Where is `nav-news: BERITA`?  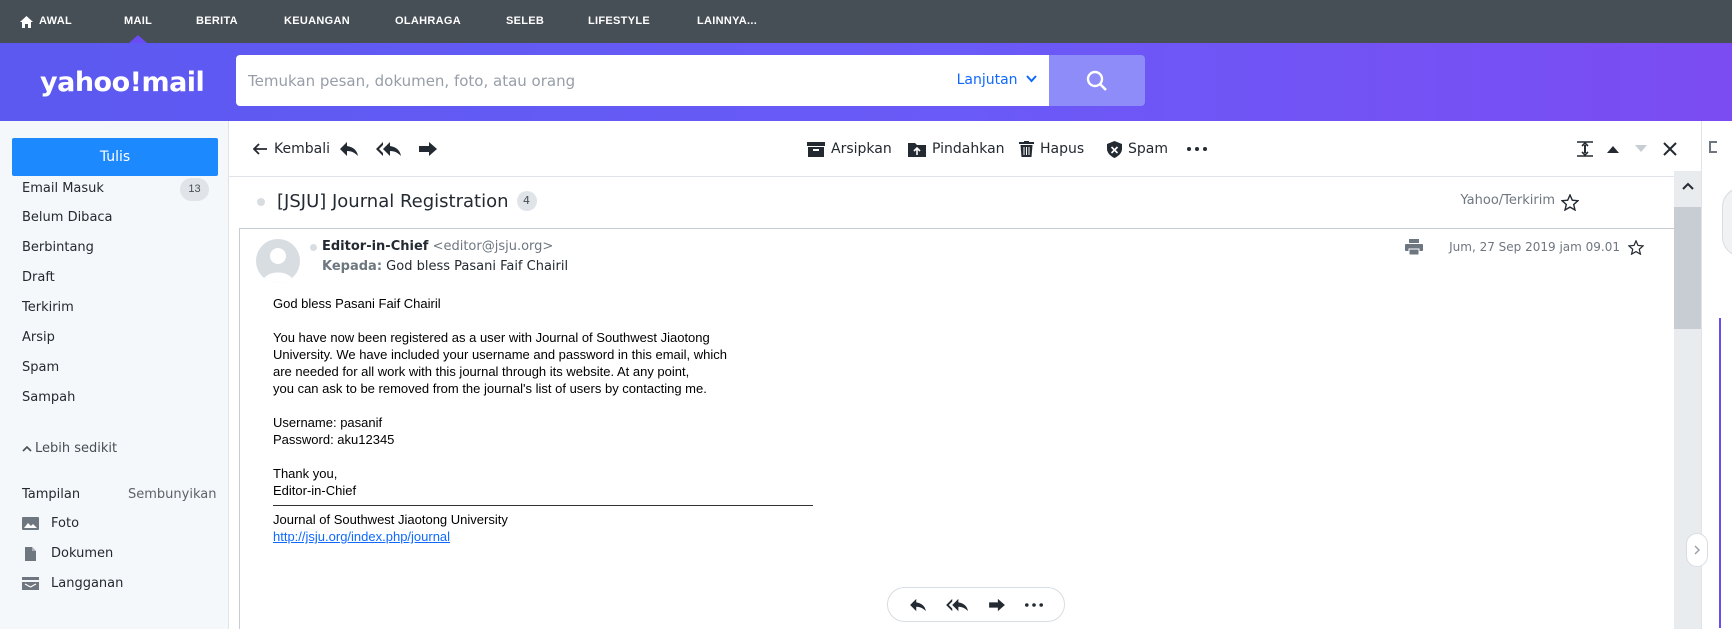
nav-news: BERITA is located at coordinates (217, 21).